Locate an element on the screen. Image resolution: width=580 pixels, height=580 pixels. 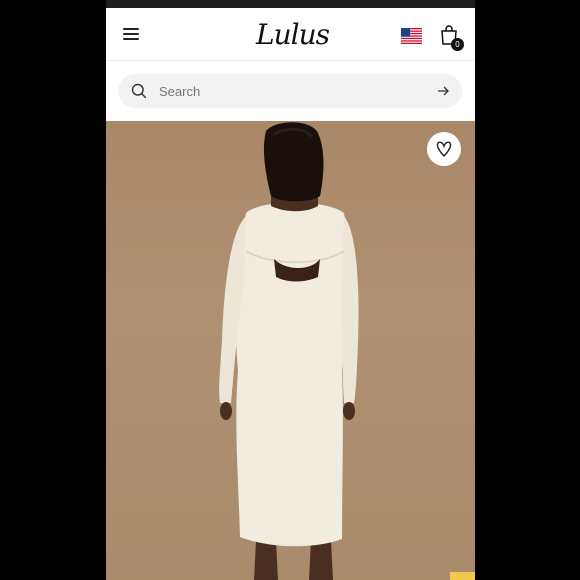
favorite-button is located at coordinates (444, 149).